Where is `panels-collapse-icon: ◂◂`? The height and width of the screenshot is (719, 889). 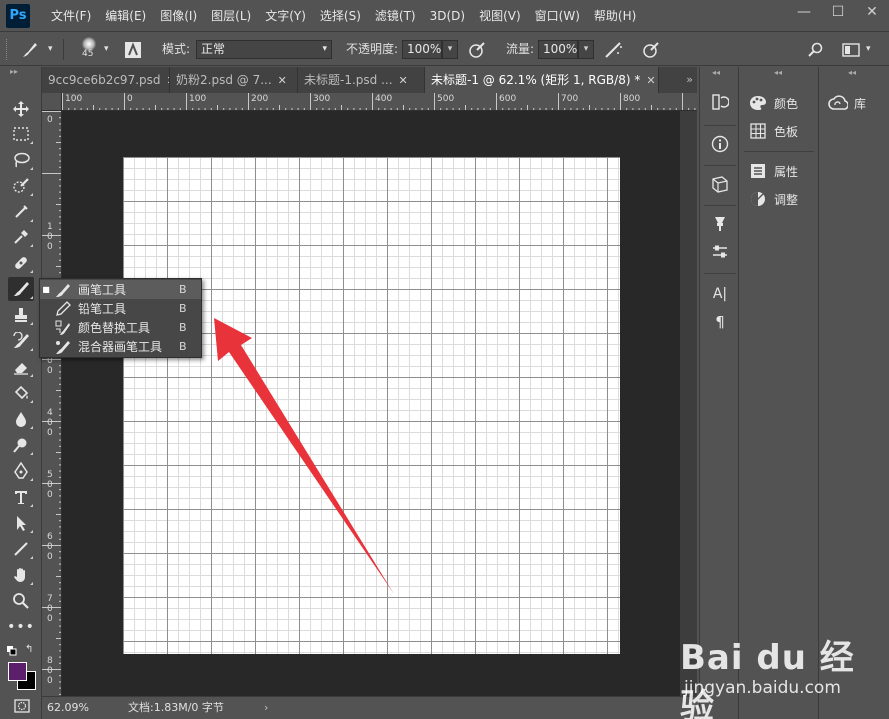 panels-collapse-icon: ◂◂ is located at coordinates (778, 73).